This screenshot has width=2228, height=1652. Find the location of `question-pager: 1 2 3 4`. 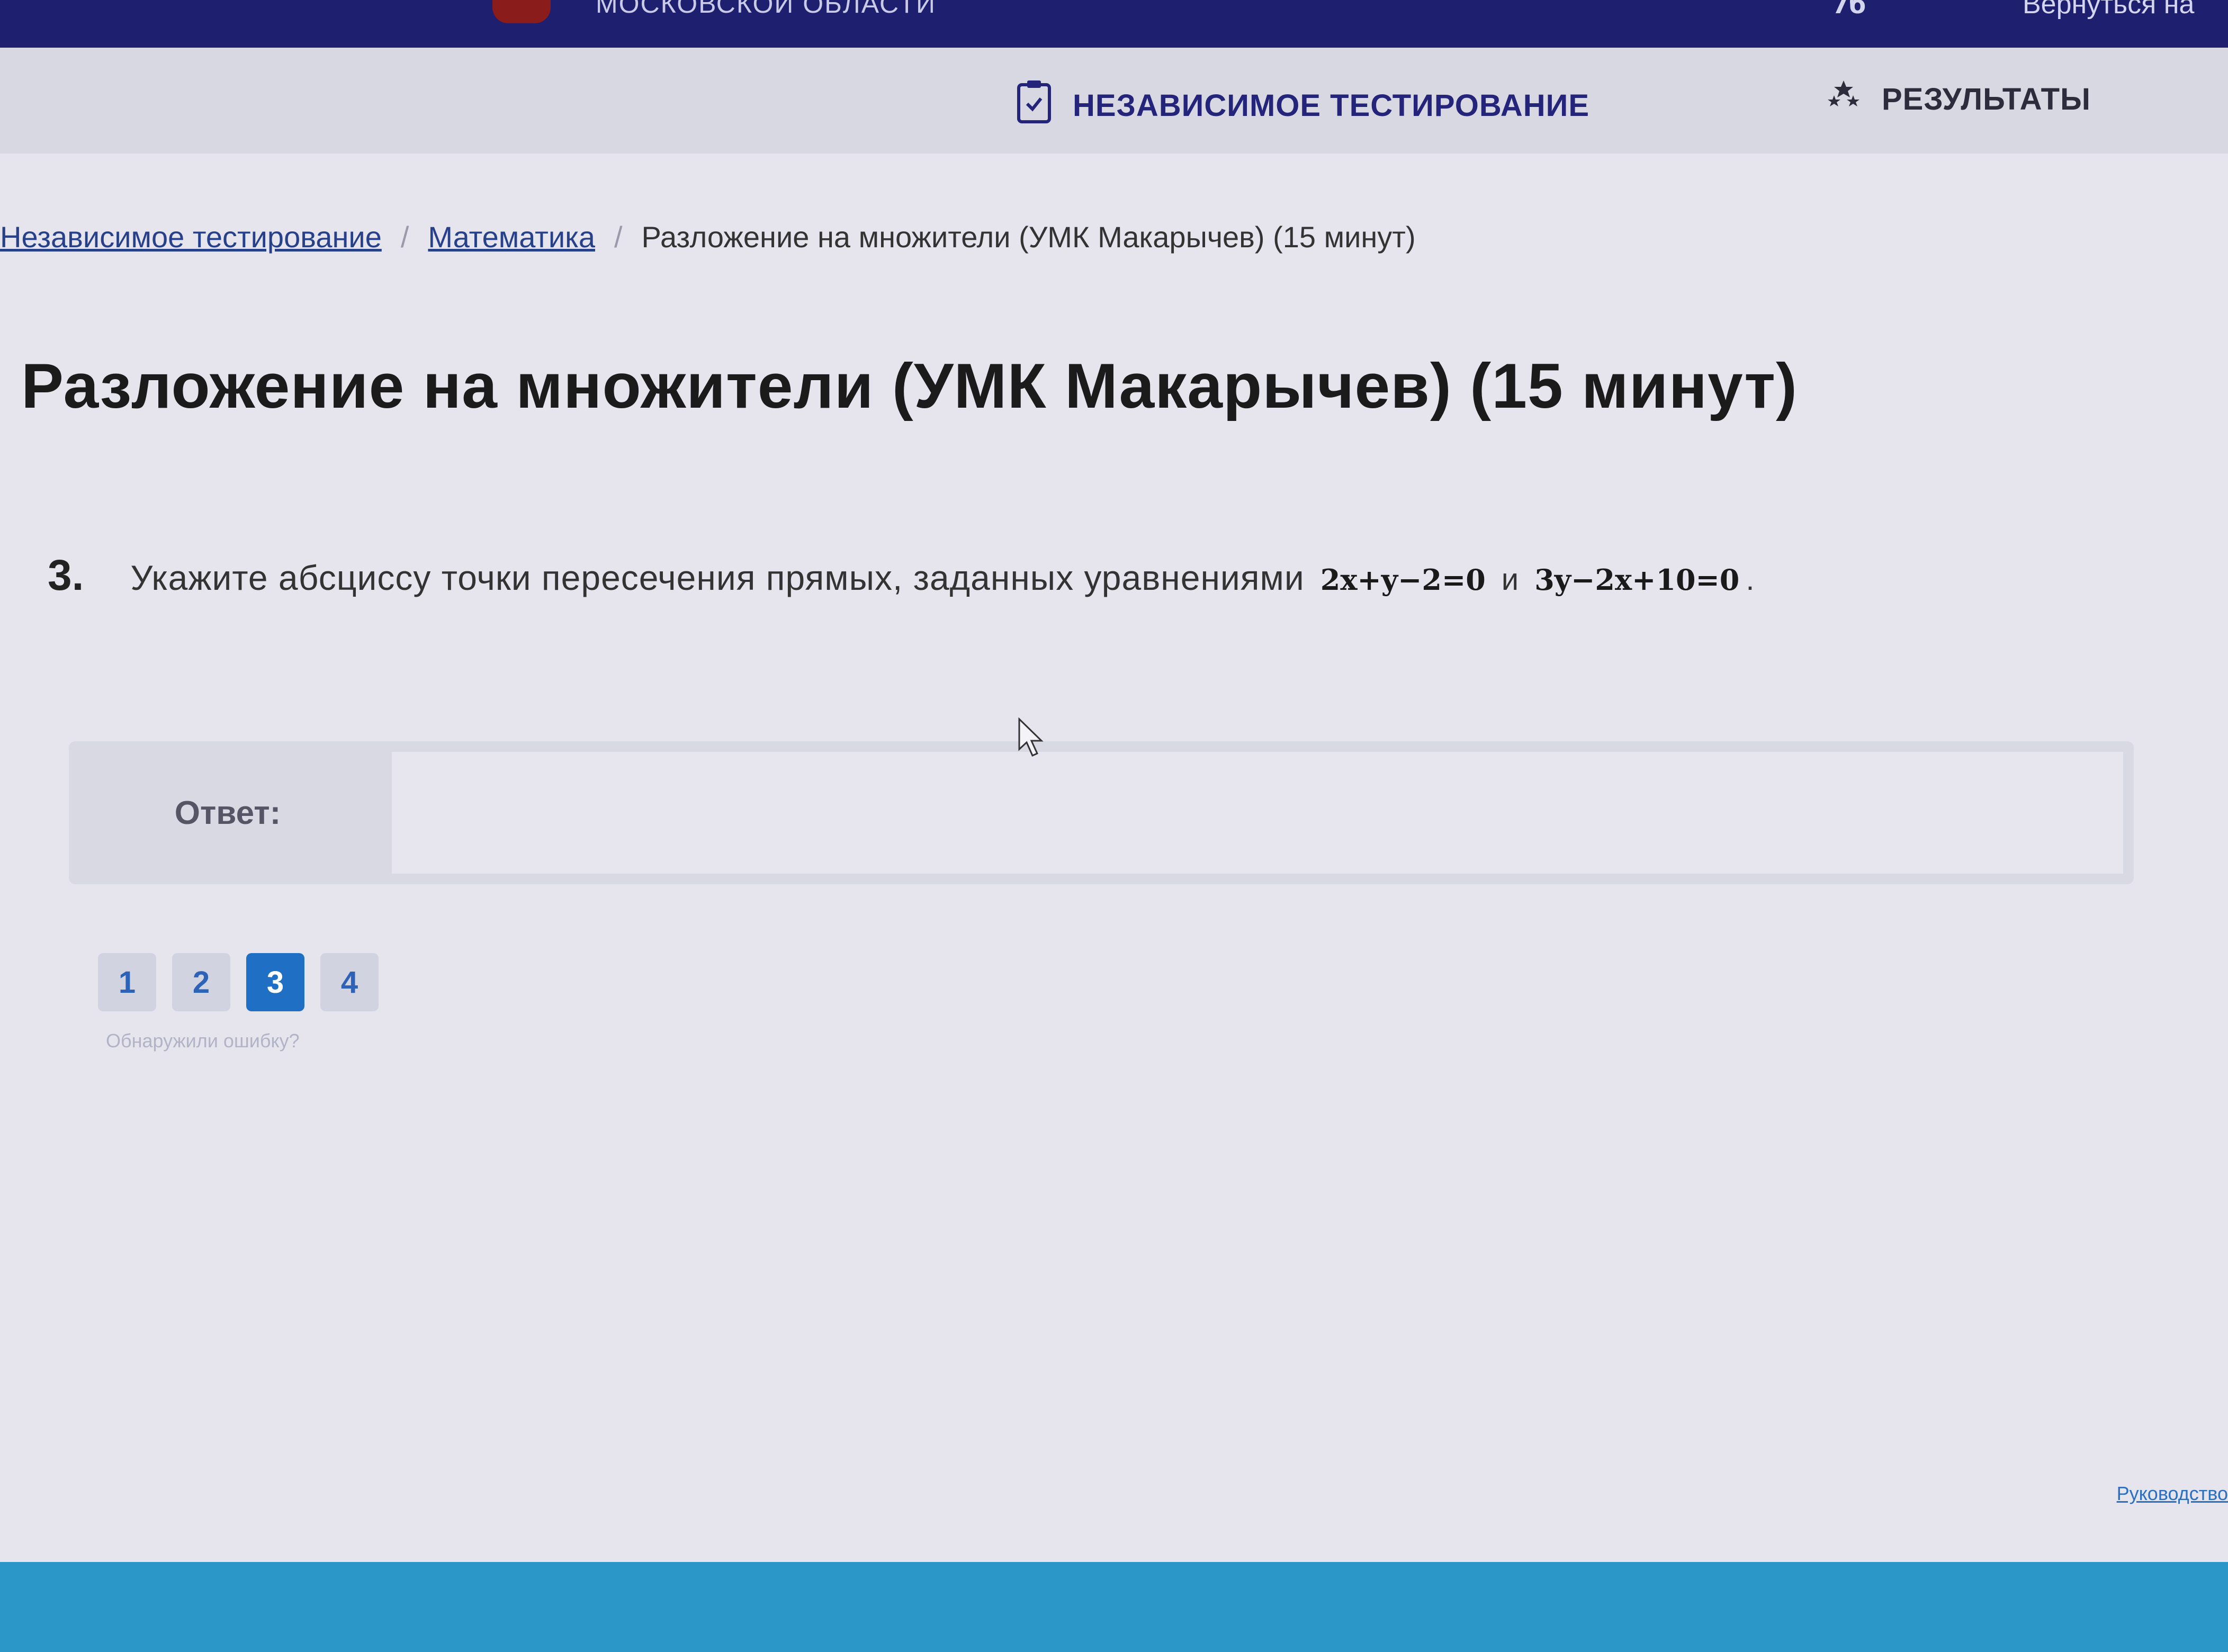

question-pager: 1 2 3 4 is located at coordinates (246, 982).